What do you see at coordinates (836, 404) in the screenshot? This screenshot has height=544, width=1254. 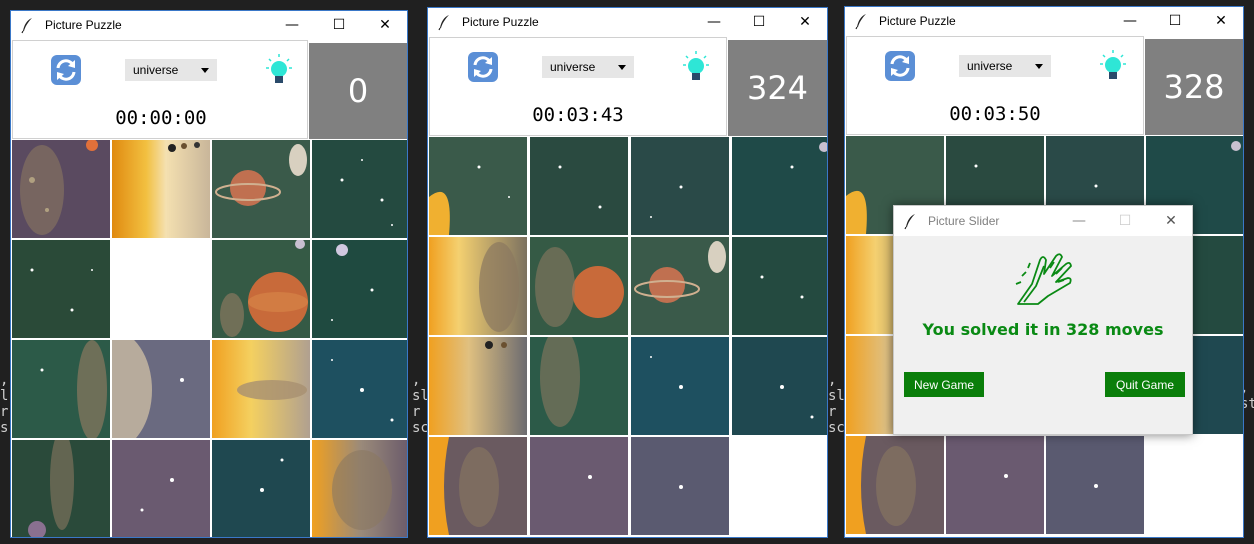 I see `terminal-fragment-right: , sl r sc` at bounding box center [836, 404].